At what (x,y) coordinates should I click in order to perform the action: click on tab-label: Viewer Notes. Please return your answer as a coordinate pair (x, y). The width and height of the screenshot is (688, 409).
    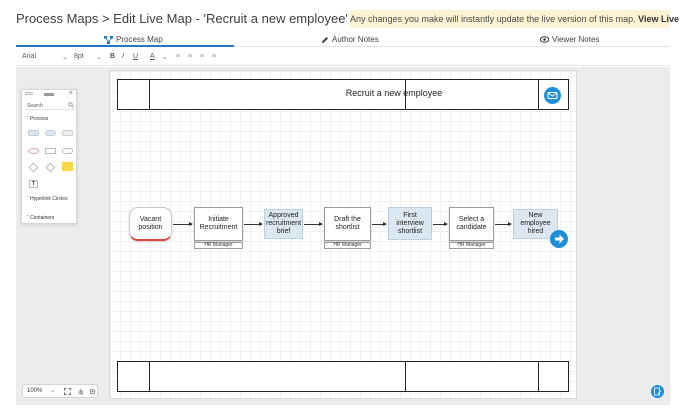
    Looking at the image, I should click on (576, 39).